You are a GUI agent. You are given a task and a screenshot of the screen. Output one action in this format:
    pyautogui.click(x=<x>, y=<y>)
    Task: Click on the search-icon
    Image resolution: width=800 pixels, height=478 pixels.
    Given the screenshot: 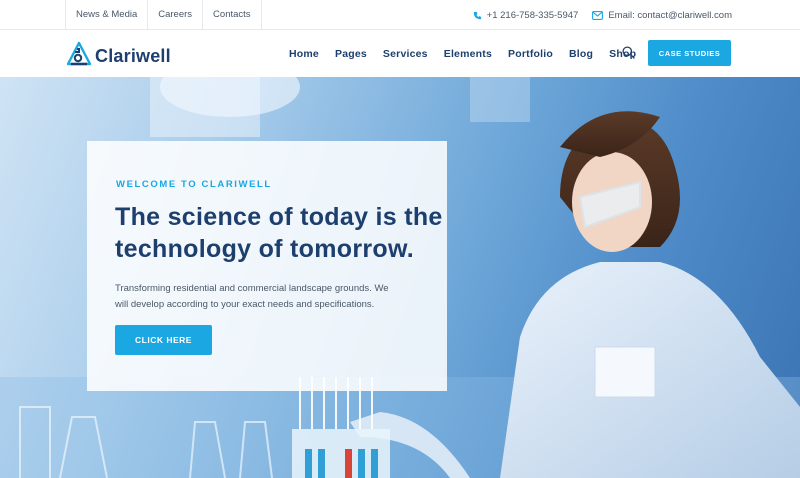 What is the action you would take?
    pyautogui.click(x=629, y=53)
    